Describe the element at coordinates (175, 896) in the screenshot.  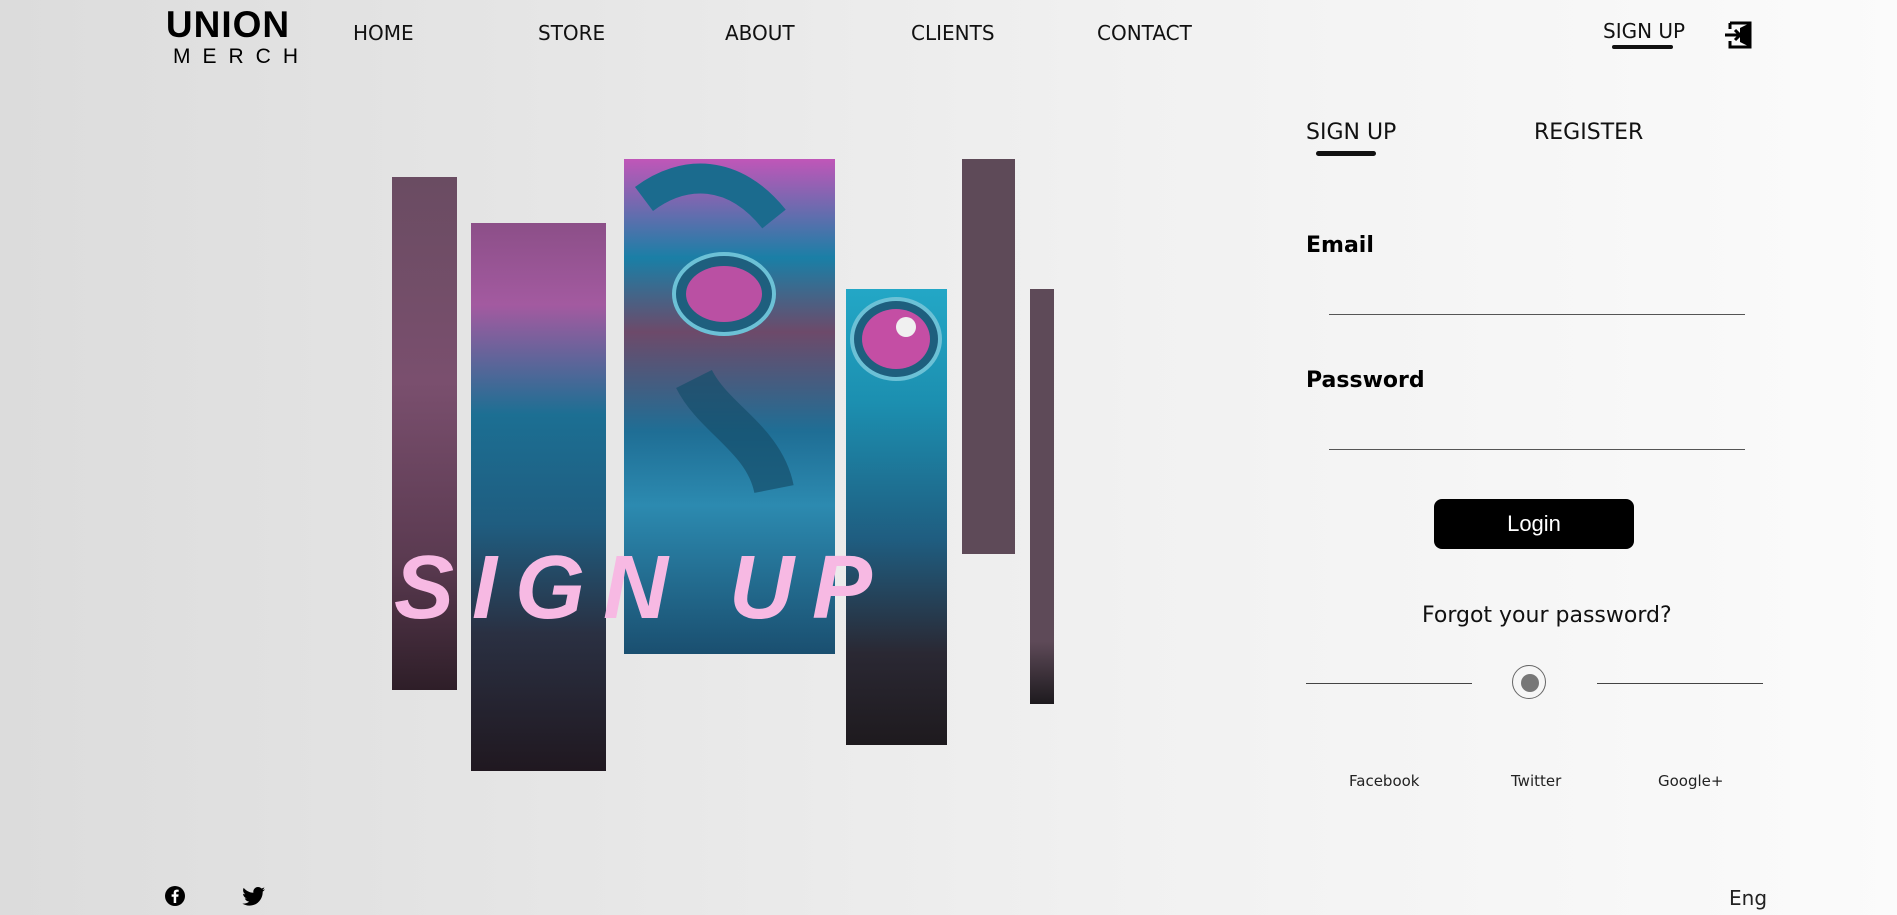
I see `facebook-icon` at that location.